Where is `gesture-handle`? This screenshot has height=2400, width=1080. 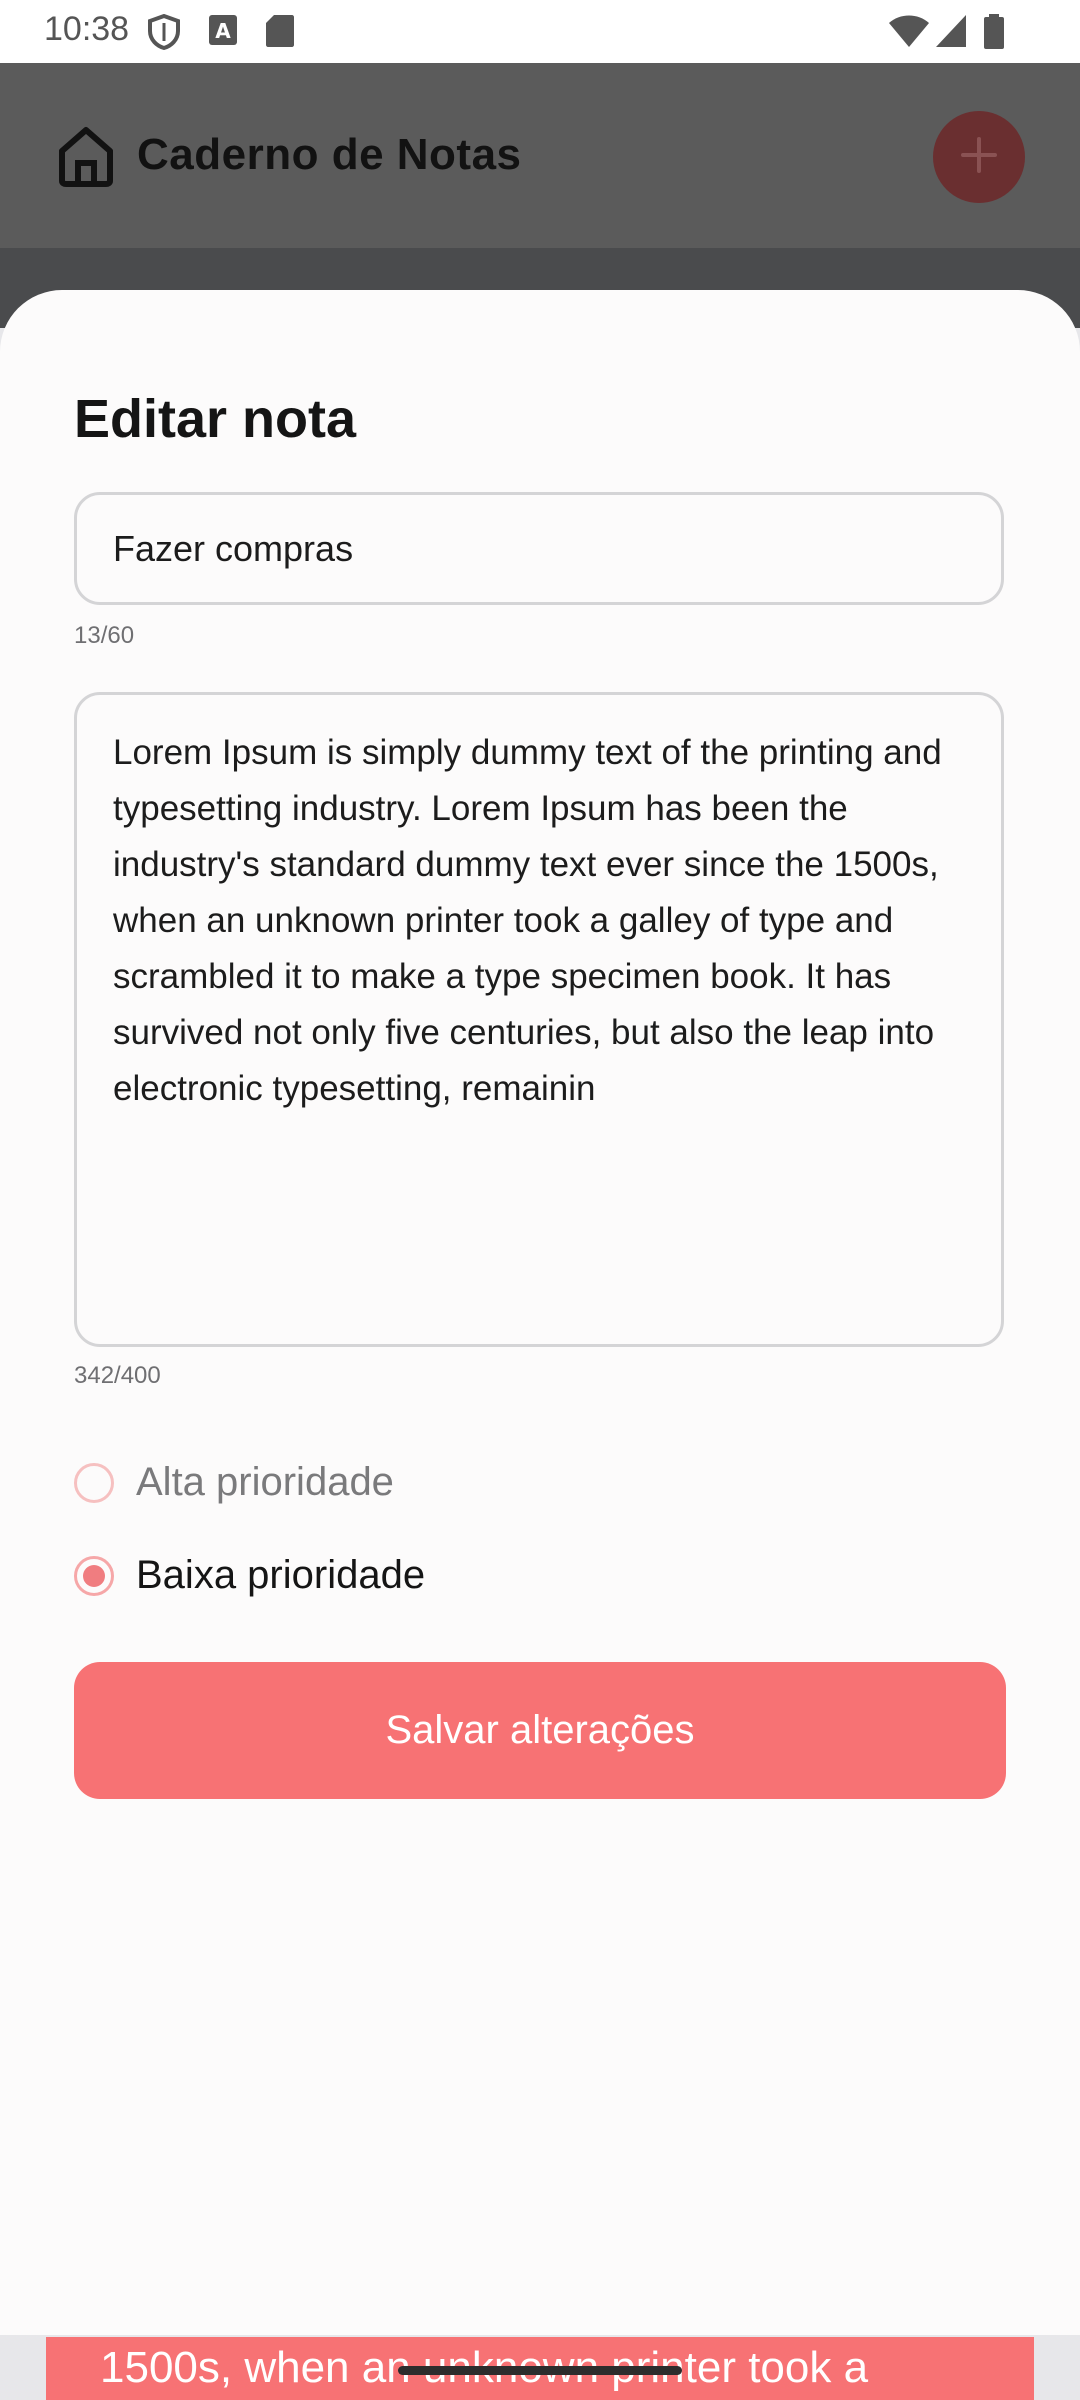 gesture-handle is located at coordinates (540, 2370).